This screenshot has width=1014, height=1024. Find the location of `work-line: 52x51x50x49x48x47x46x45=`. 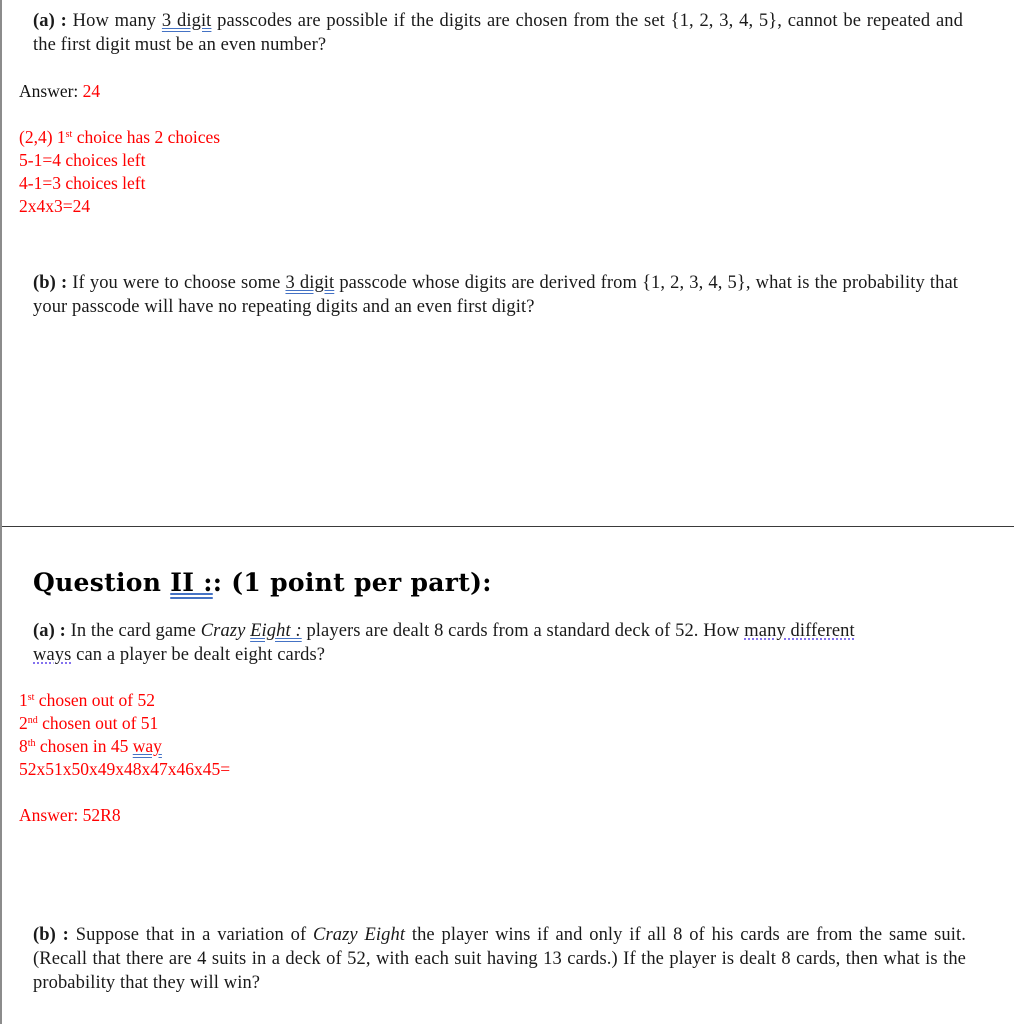

work-line: 52x51x50x49x48x47x46x45= is located at coordinates (124, 769).